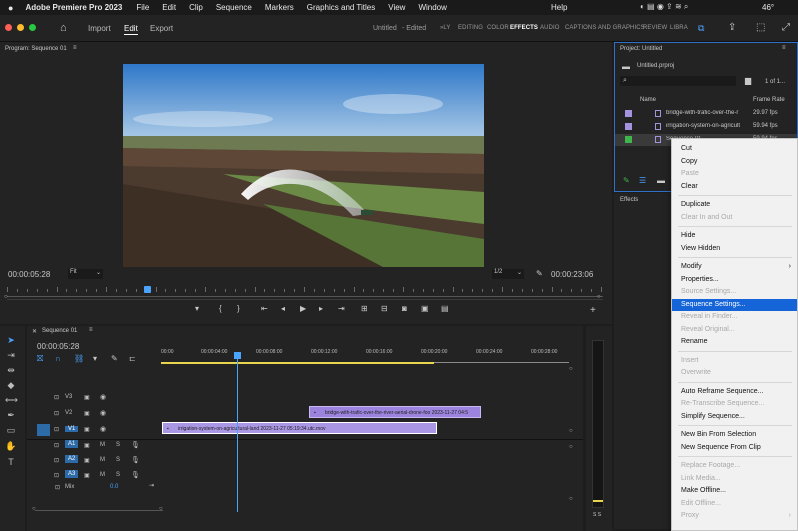 The image size is (798, 531). I want to click on track-name: A2, so click(72, 459).